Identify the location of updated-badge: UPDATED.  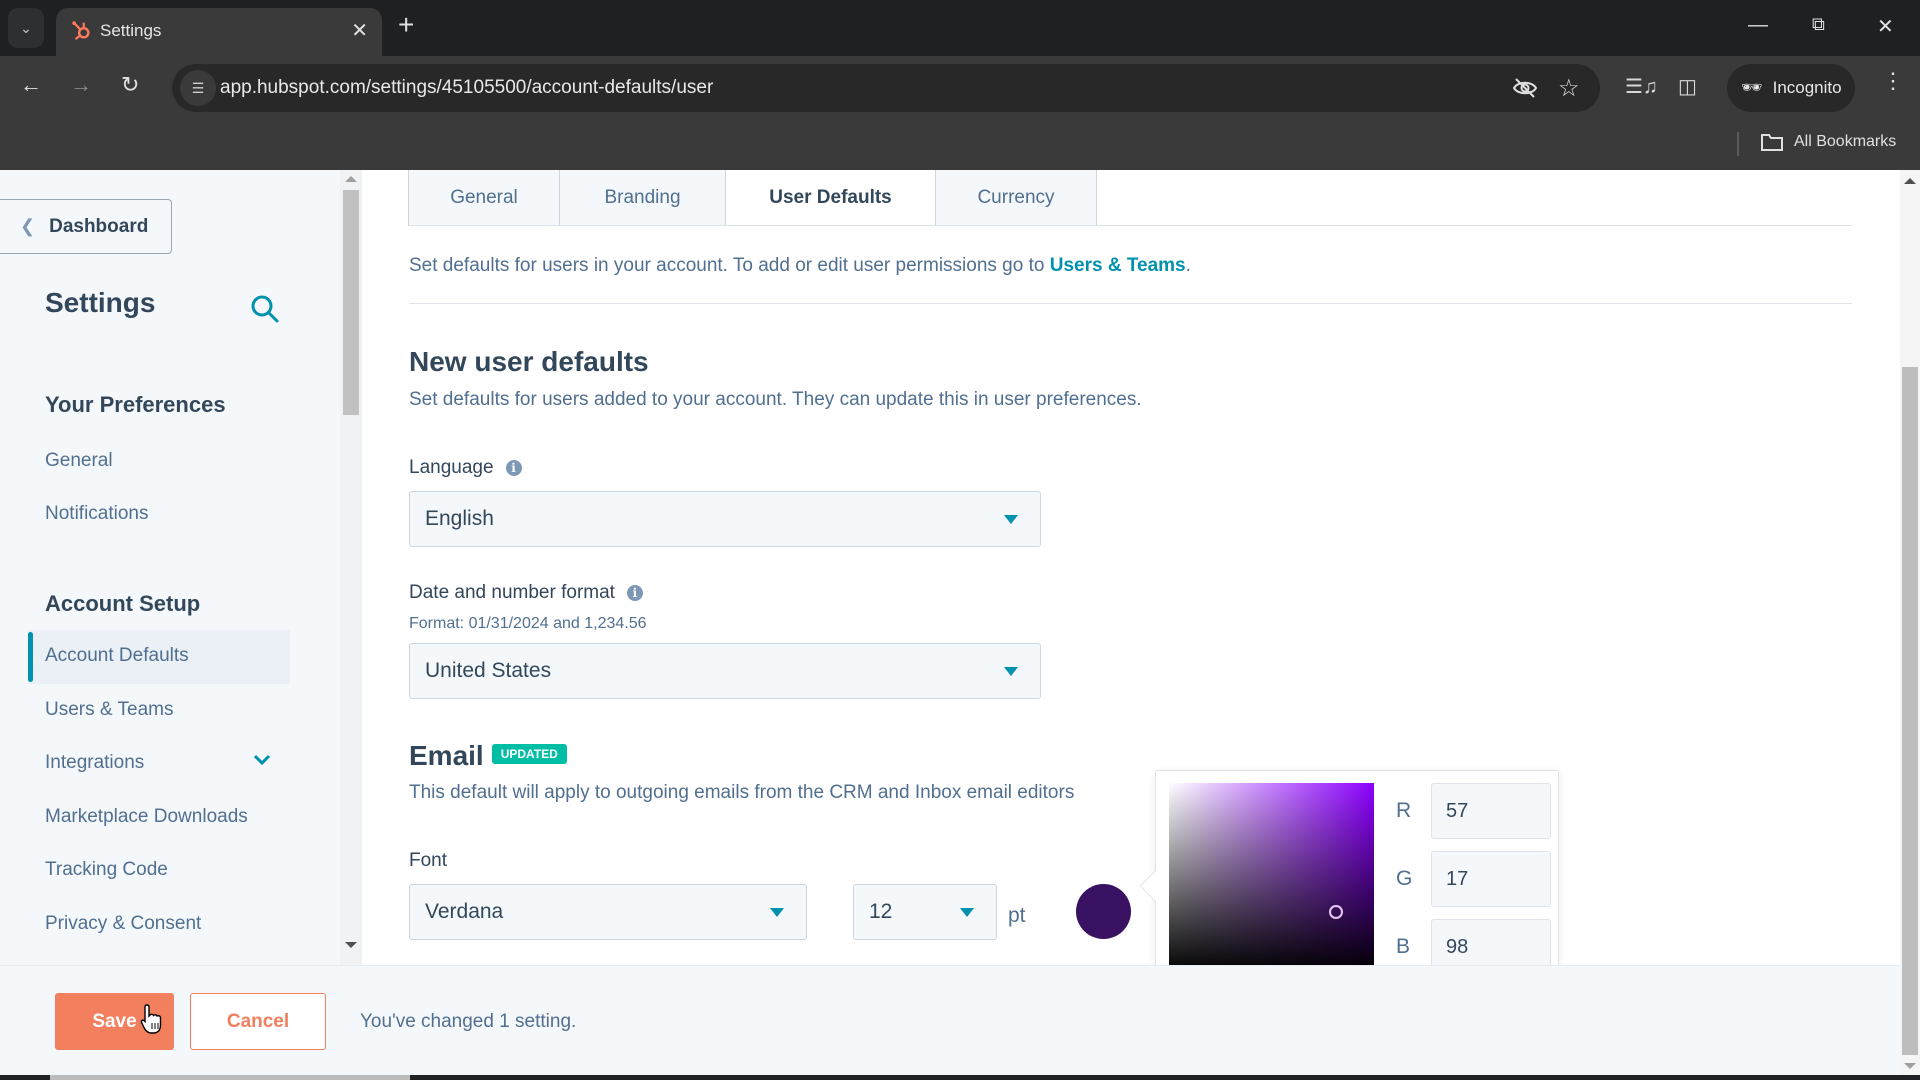
(529, 753).